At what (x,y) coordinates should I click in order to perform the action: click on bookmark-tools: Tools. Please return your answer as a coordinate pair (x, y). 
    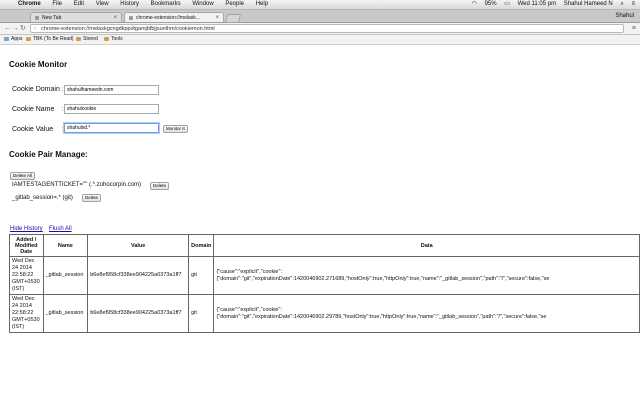
    Looking at the image, I should click on (113, 39).